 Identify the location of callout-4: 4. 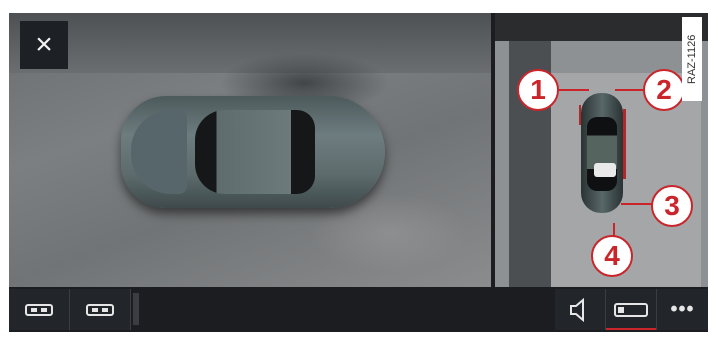
(612, 256).